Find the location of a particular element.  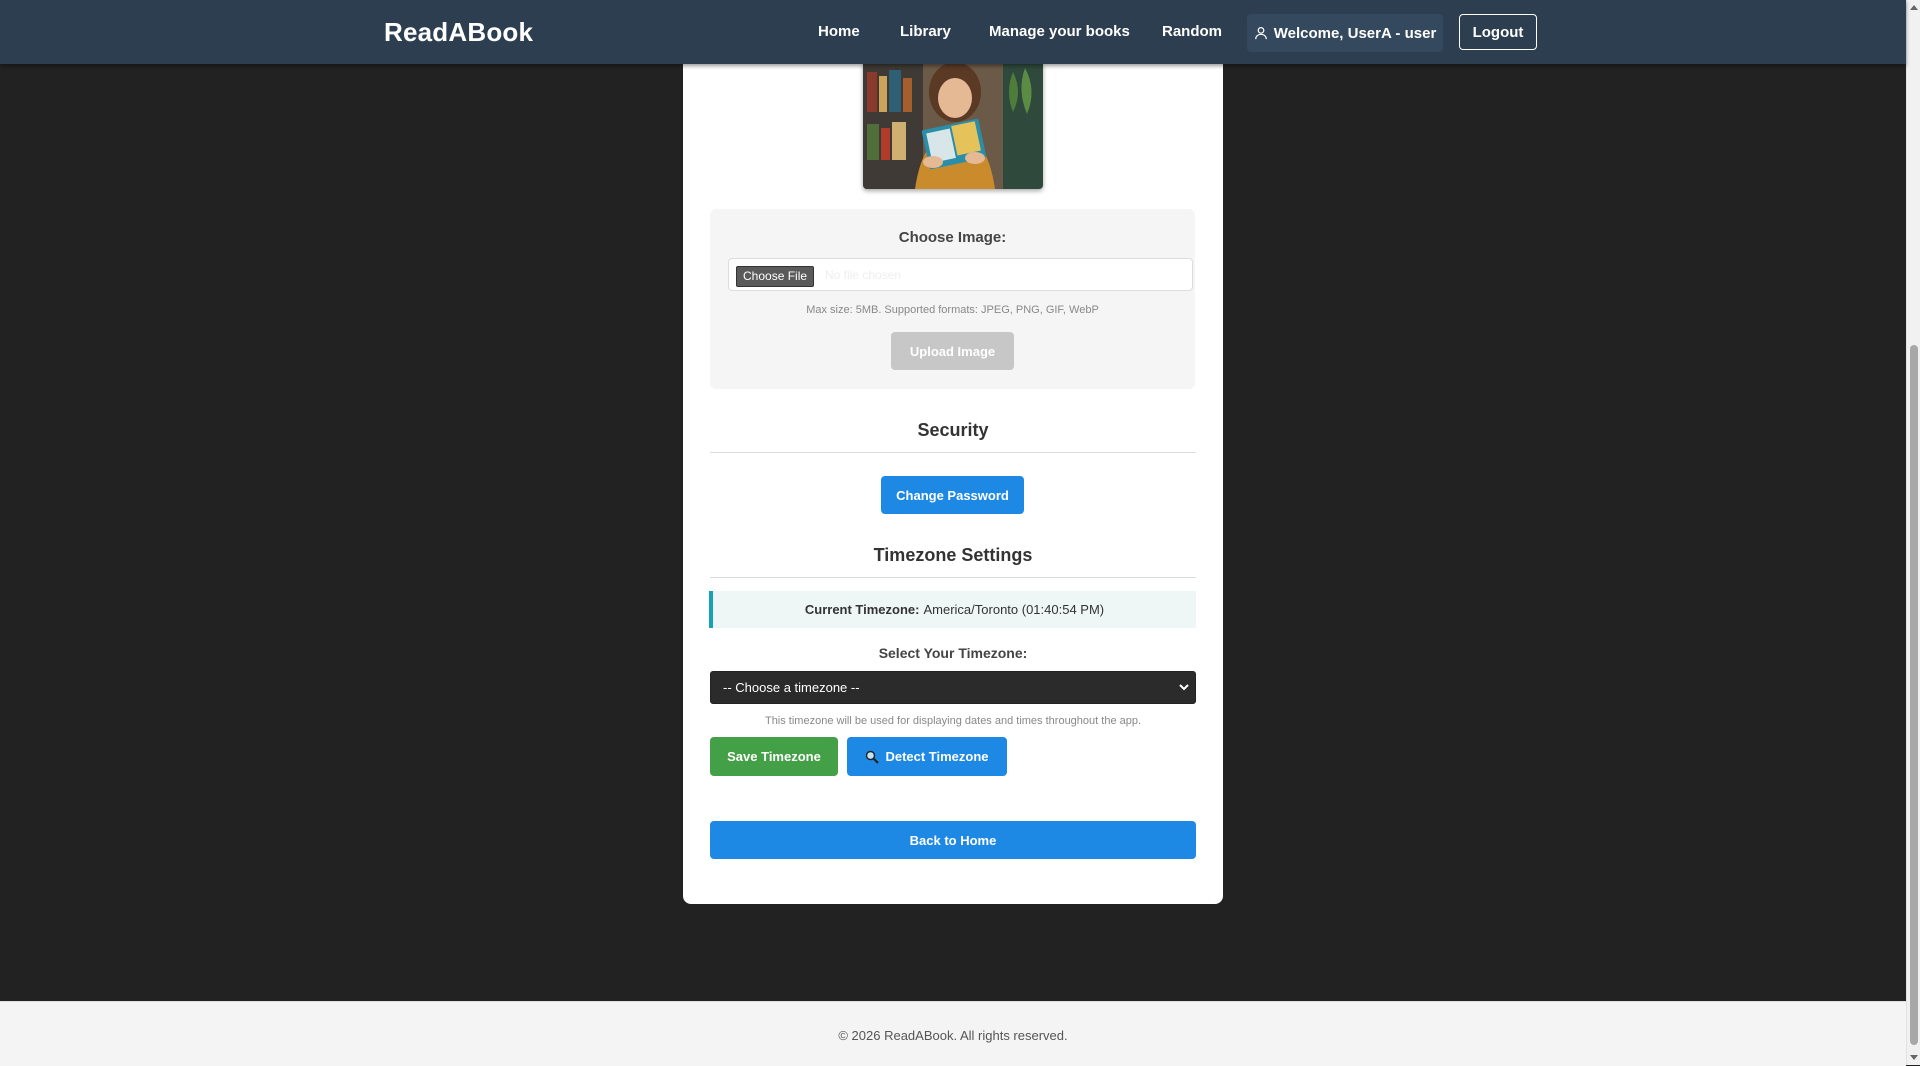

profile-photo is located at coordinates (953, 125).